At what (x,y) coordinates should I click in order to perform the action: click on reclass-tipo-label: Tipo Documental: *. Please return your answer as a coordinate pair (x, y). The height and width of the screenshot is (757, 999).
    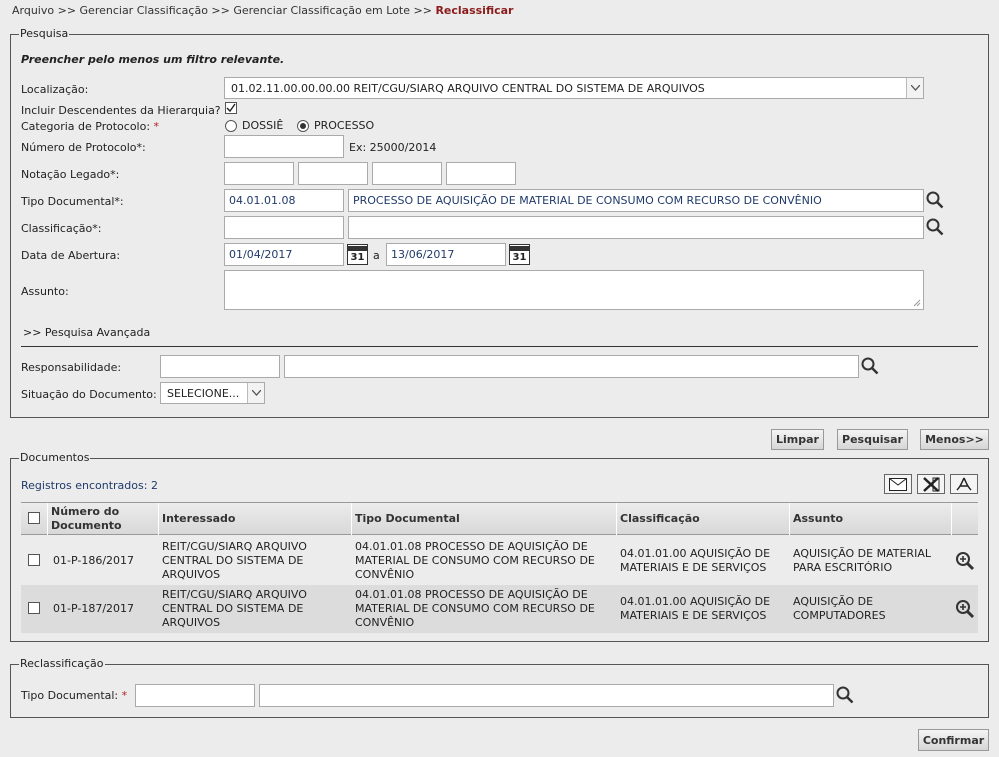
    Looking at the image, I should click on (74, 695).